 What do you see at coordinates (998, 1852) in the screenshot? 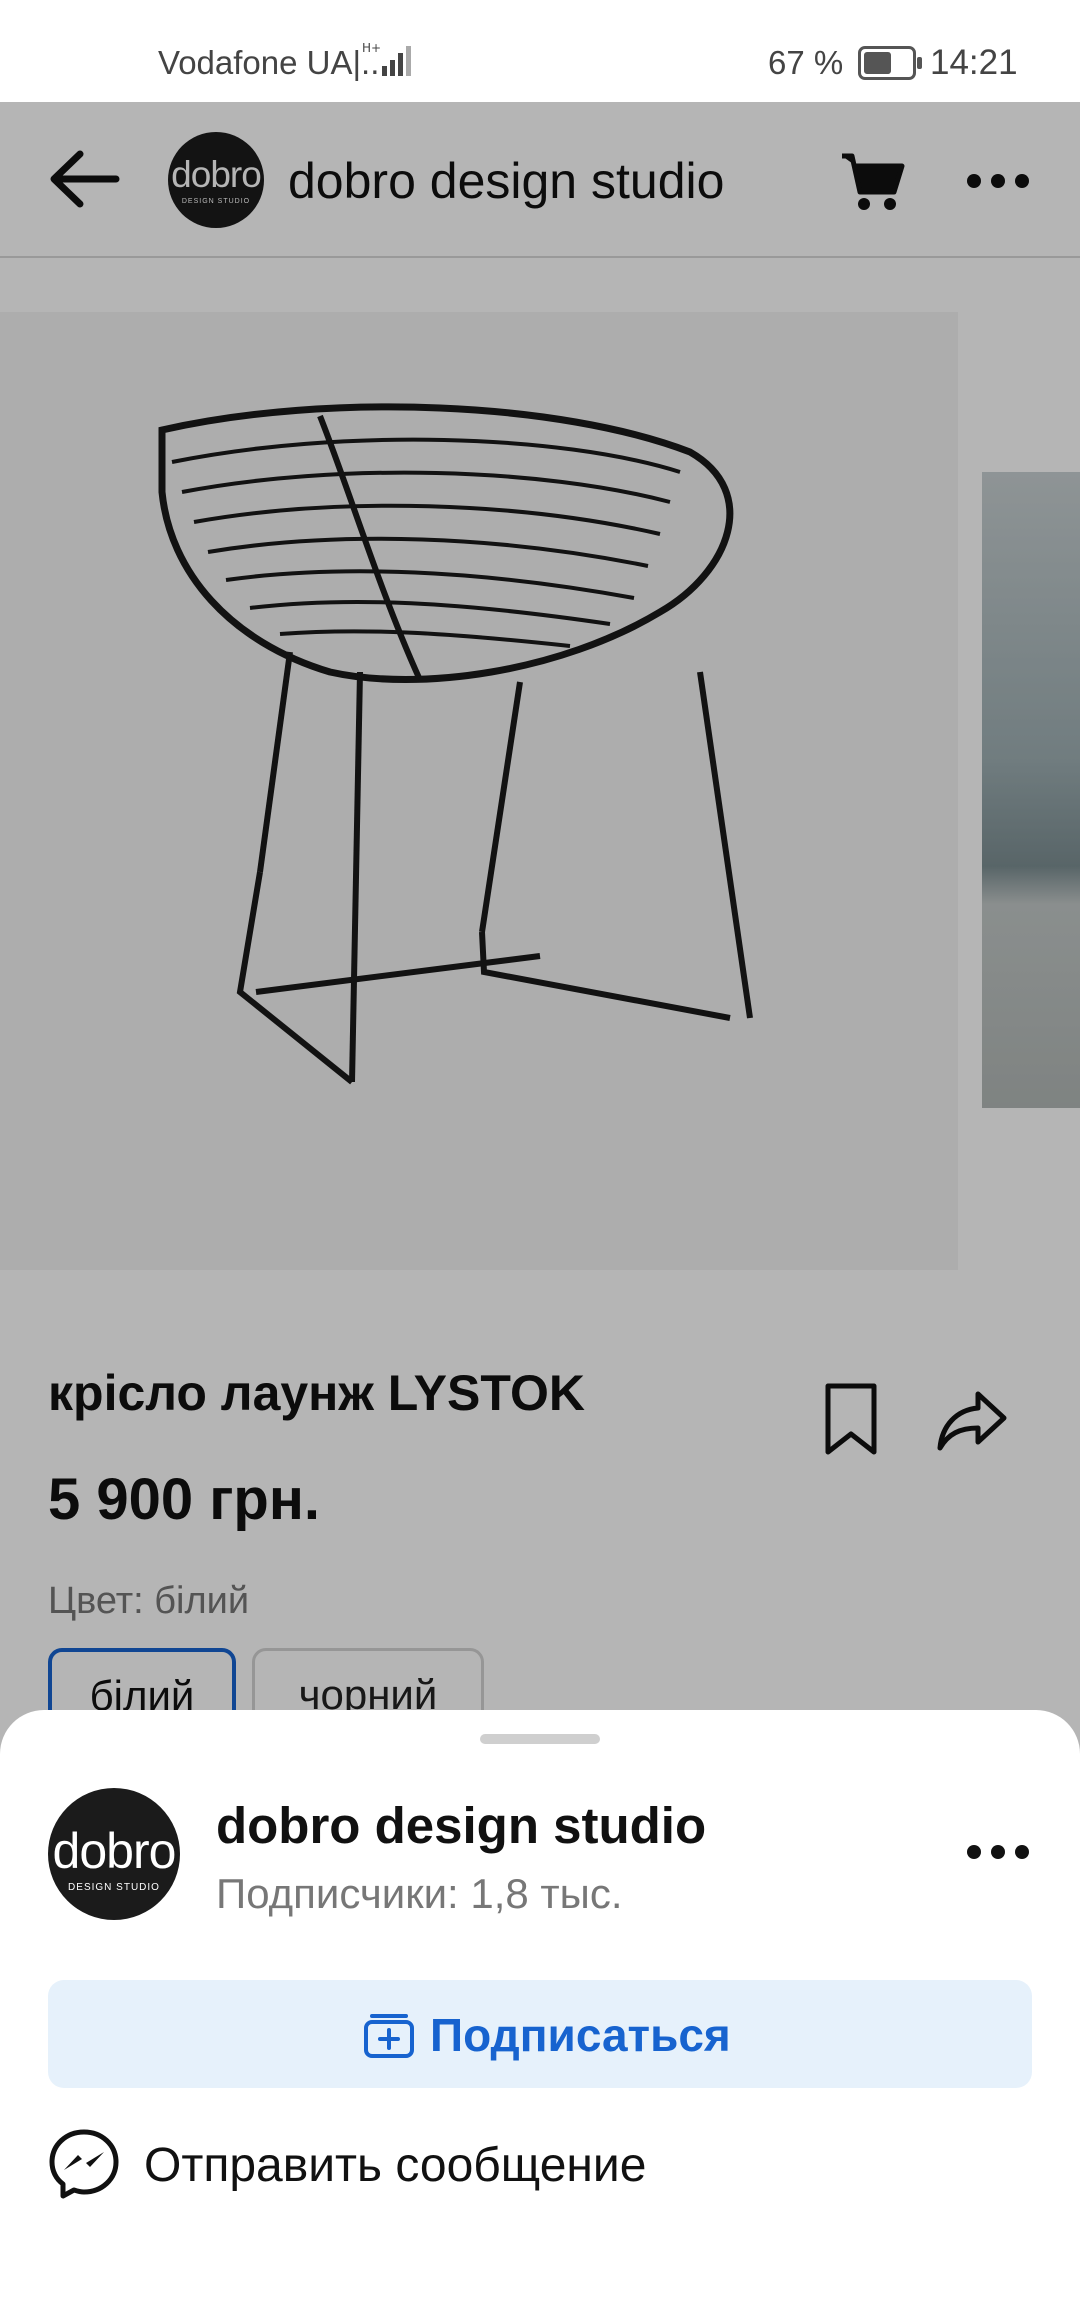
I see `sheet-more-options-icon` at bounding box center [998, 1852].